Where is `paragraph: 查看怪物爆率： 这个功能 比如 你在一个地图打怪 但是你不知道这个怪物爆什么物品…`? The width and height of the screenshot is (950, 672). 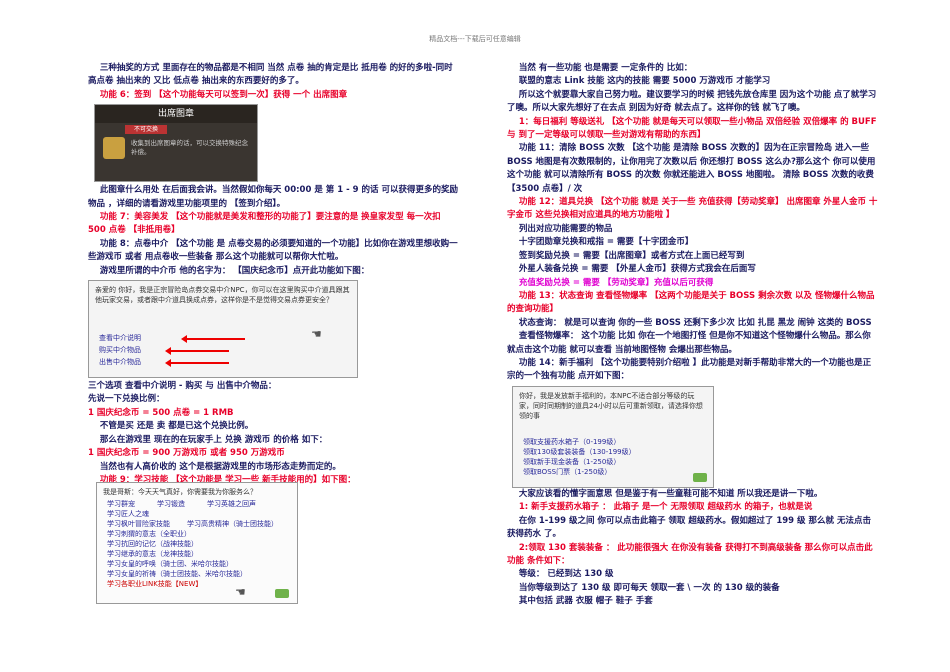 paragraph: 查看怪物爆率： 这个功能 比如 你在一个地图打怪 但是你不知道这个怪物爆什么物品… is located at coordinates (689, 343).